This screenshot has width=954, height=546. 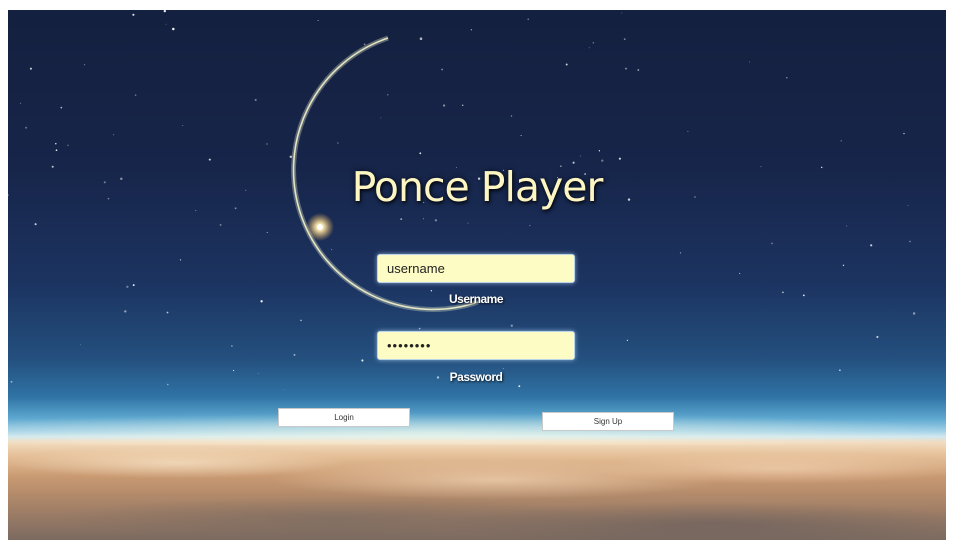 What do you see at coordinates (476, 299) in the screenshot?
I see `username-label: Username` at bounding box center [476, 299].